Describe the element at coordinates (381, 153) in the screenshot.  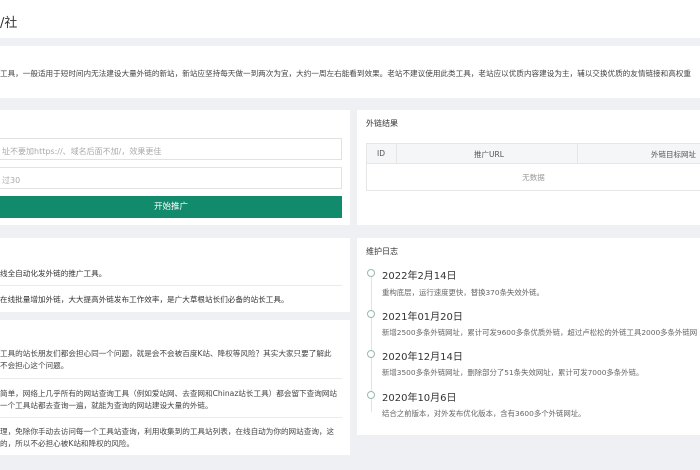
I see `column-header-id: ID` at that location.